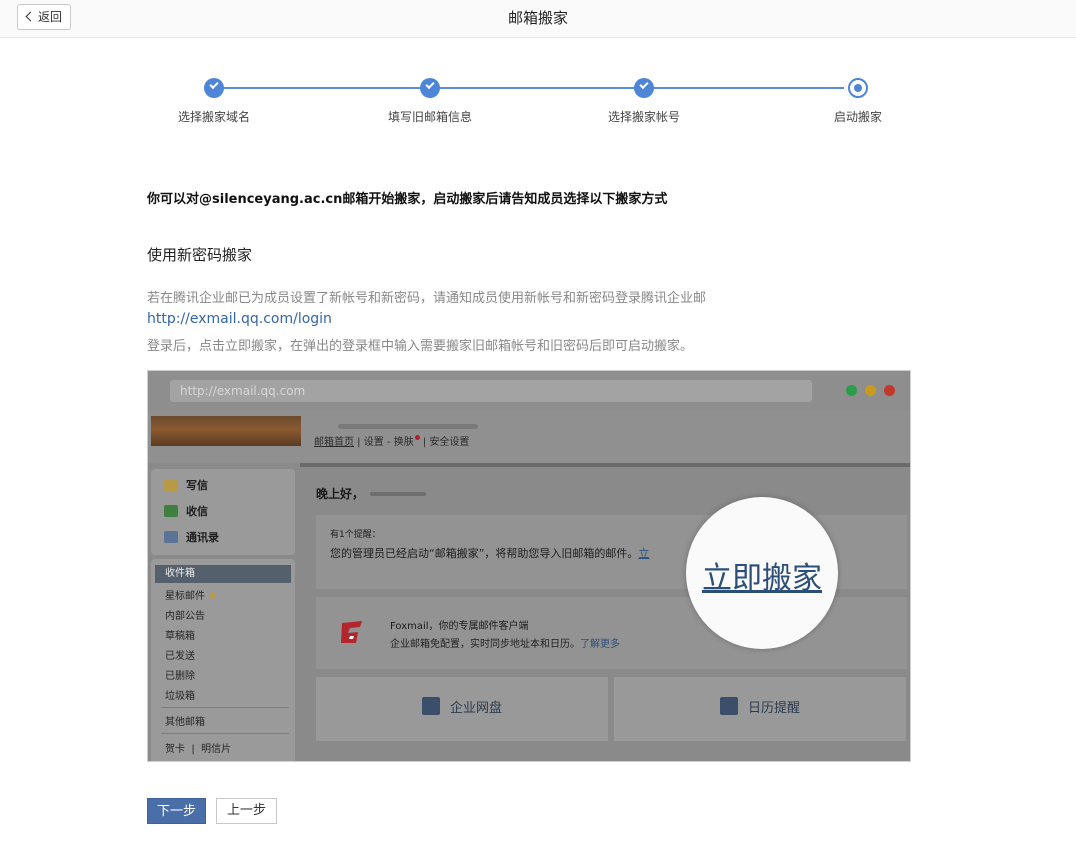 Image resolution: width=1076 pixels, height=846 pixels. What do you see at coordinates (858, 88) in the screenshot?
I see `current-step-icon` at bounding box center [858, 88].